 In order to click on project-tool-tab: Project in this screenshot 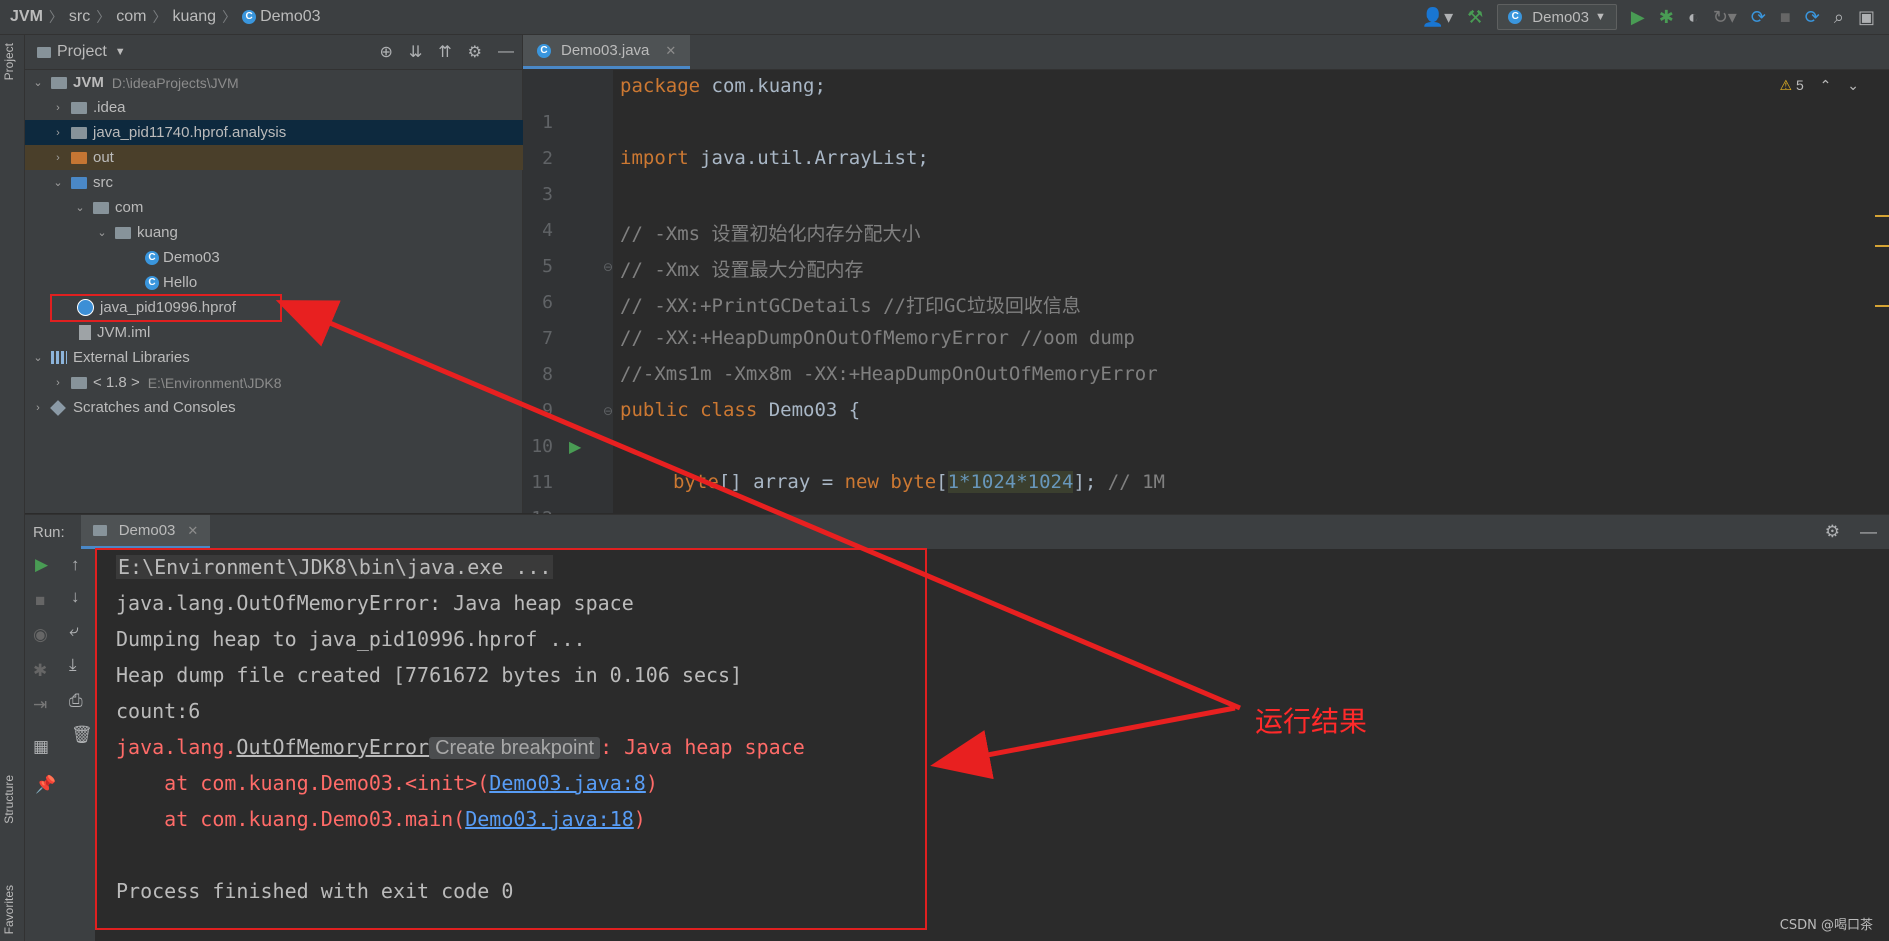, I will do `click(9, 61)`.